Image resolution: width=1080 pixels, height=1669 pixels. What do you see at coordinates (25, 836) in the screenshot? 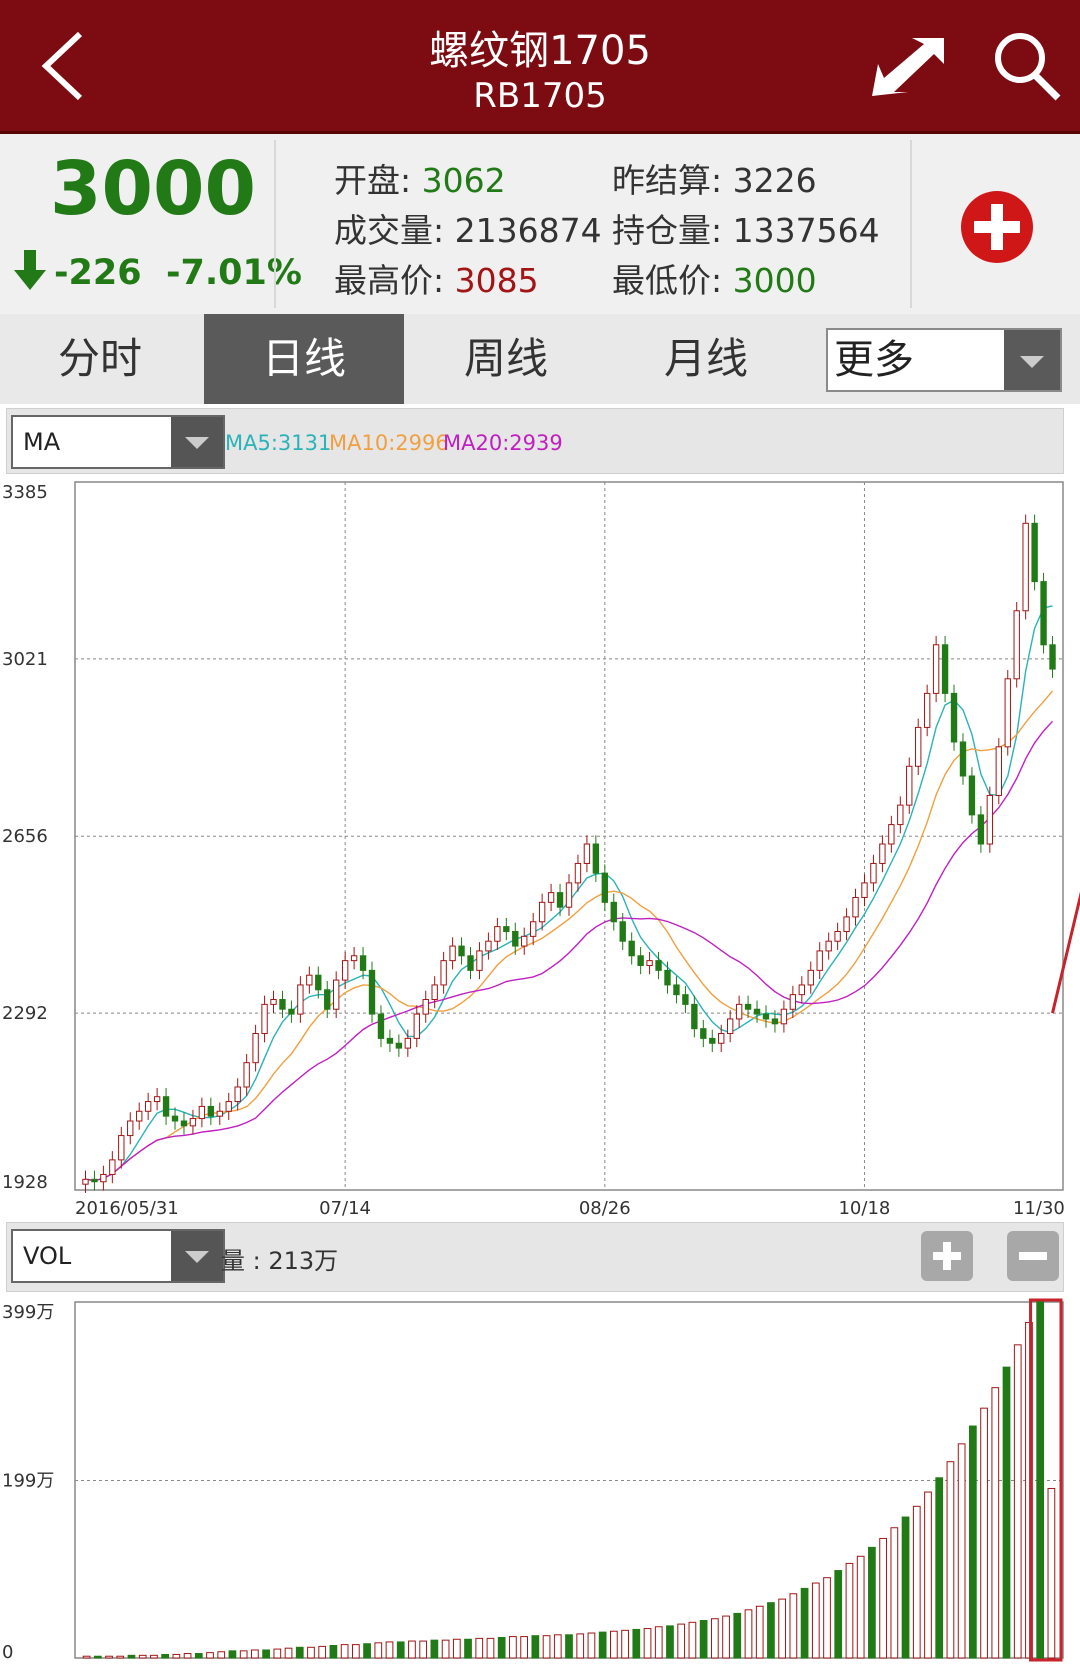
I see `y-tick-label: 2656` at bounding box center [25, 836].